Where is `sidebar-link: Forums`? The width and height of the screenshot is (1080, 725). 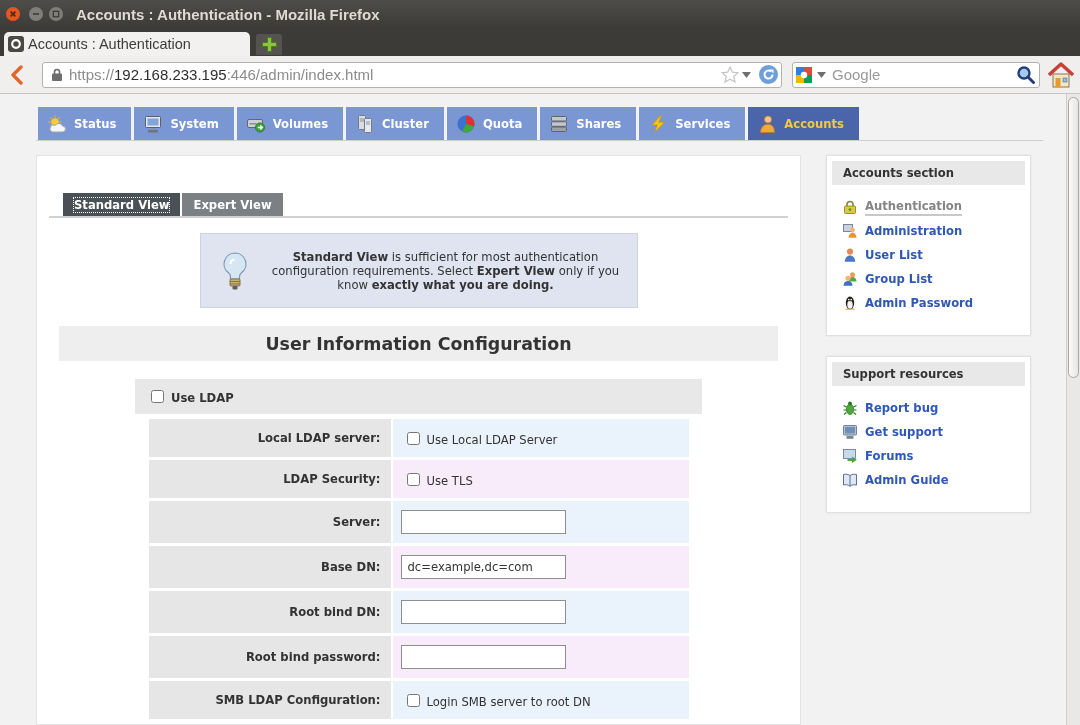
sidebar-link: Forums is located at coordinates (878, 456).